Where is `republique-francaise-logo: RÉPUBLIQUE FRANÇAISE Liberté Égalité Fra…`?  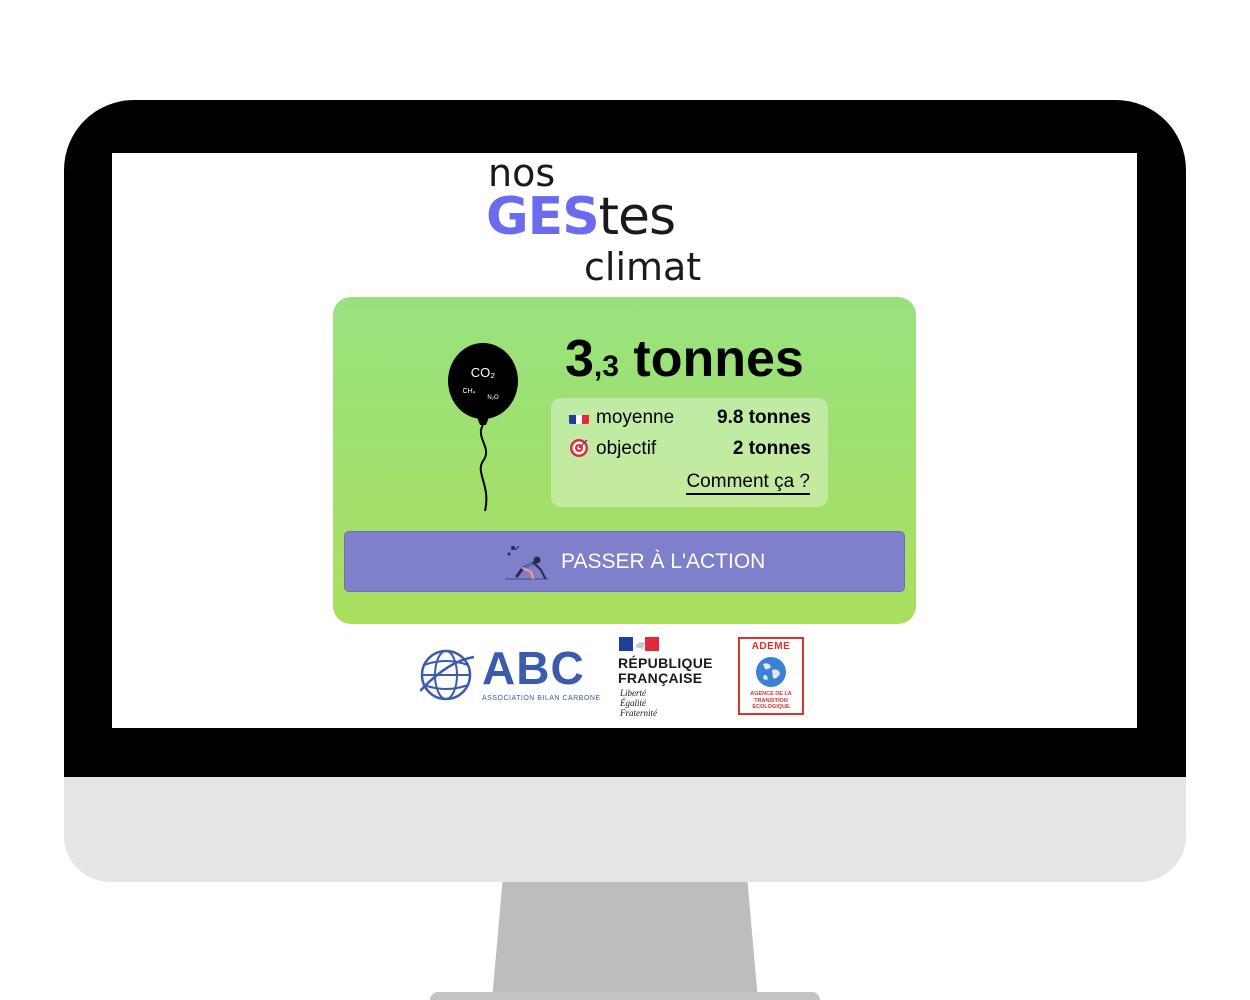 republique-francaise-logo: RÉPUBLIQUE FRANÇAISE Liberté Égalité Fra… is located at coordinates (673, 677).